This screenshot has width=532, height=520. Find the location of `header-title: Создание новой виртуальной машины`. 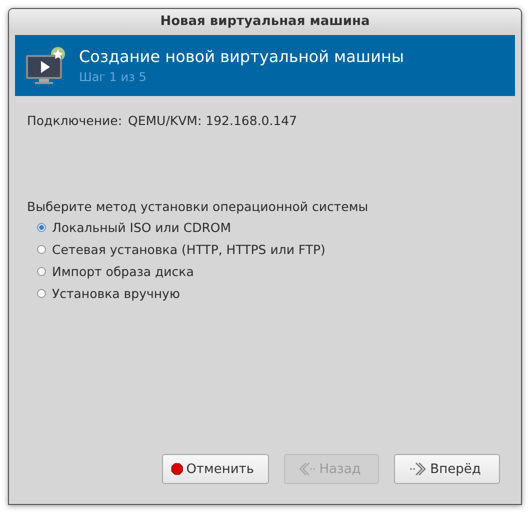

header-title: Создание новой виртуальной машины is located at coordinates (241, 56).